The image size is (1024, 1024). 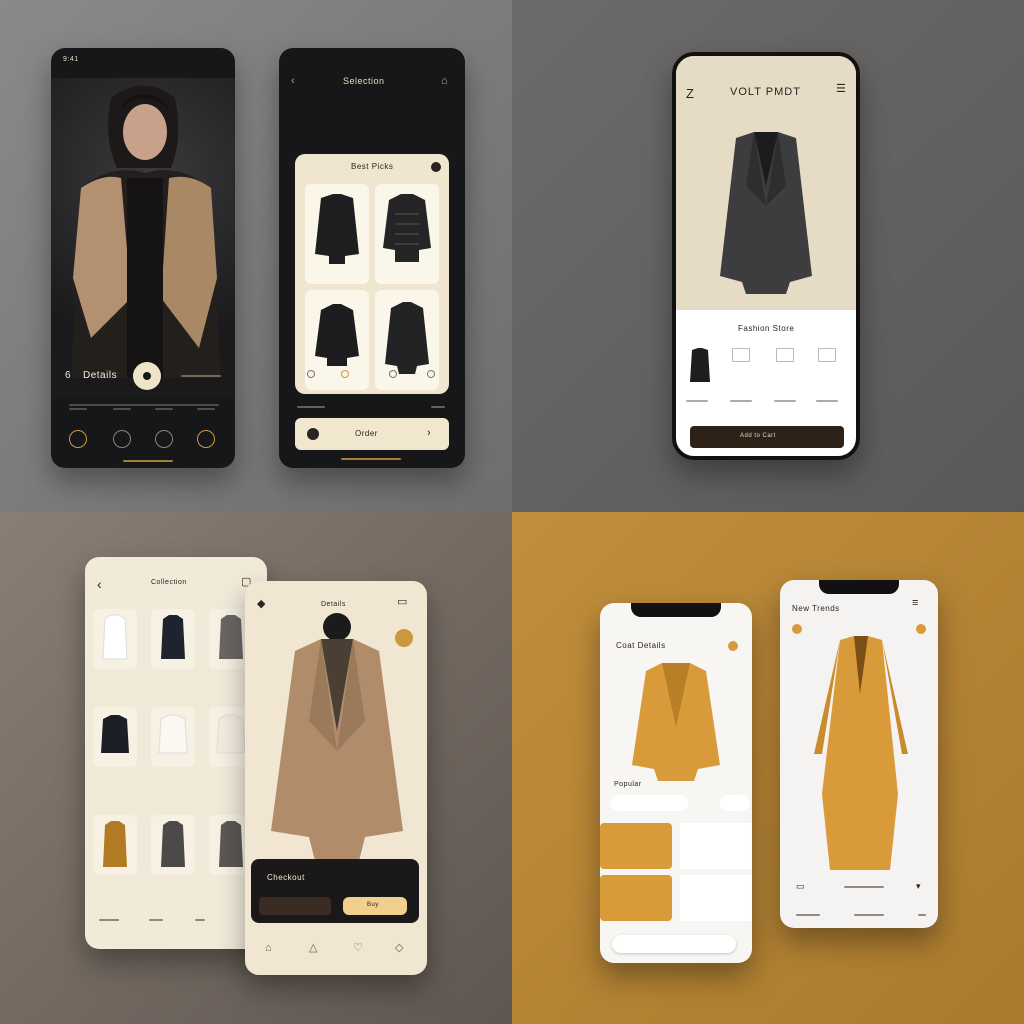 I want to click on sweater-icon, so click(x=407, y=228).